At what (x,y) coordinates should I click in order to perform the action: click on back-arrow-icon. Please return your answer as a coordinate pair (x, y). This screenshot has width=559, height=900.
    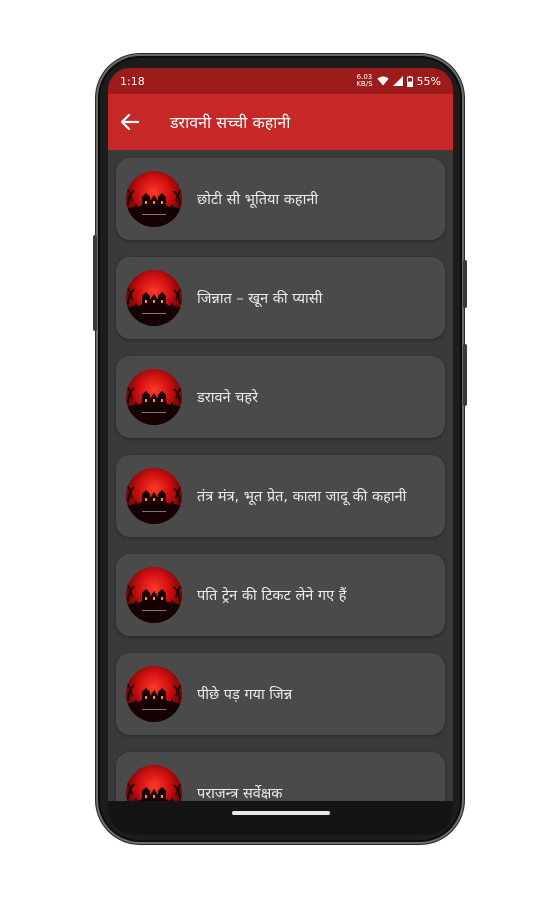
    Looking at the image, I should click on (130, 122).